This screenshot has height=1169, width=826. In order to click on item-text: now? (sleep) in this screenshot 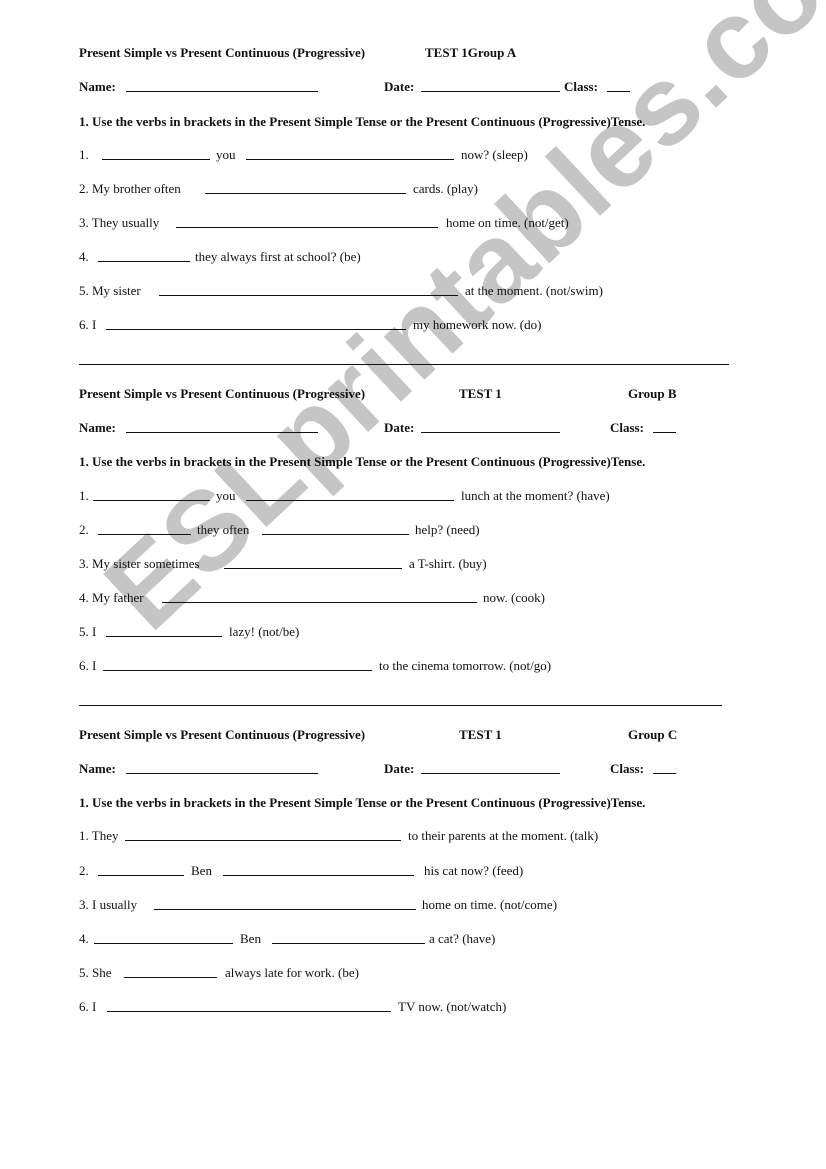, I will do `click(494, 154)`.